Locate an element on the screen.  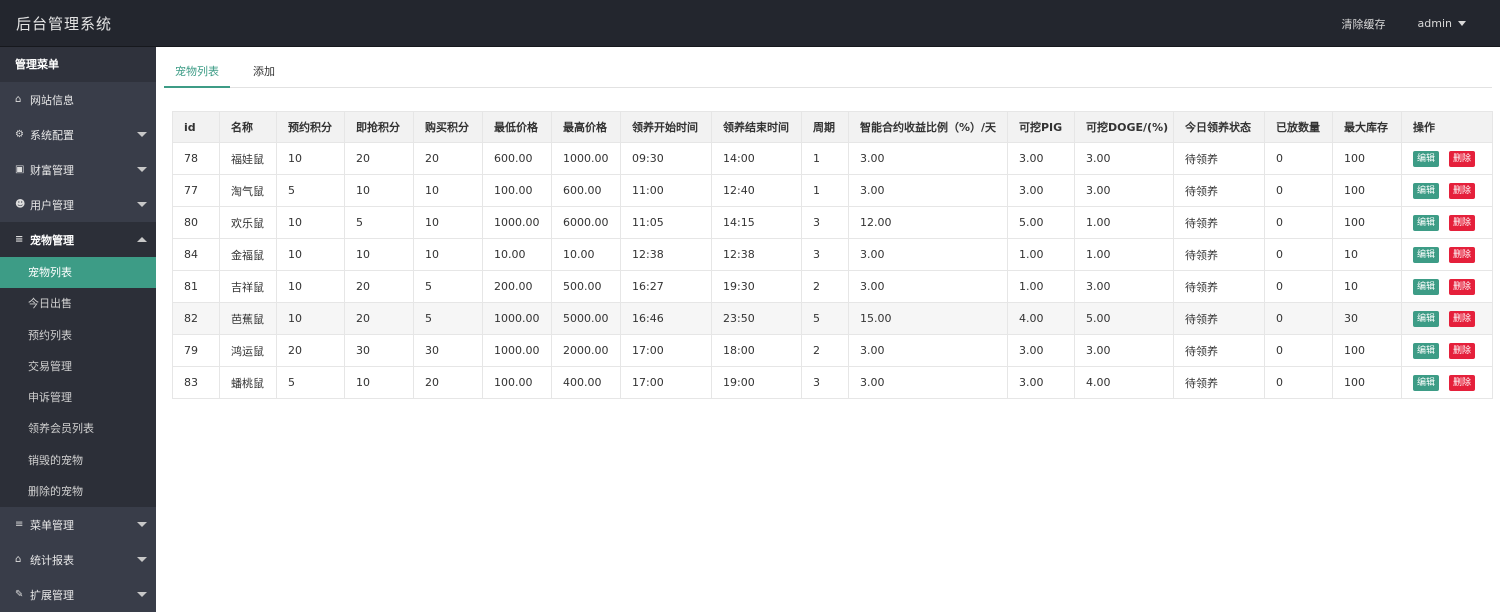
clear-cache-link: 清除缓存 is located at coordinates (1364, 24).